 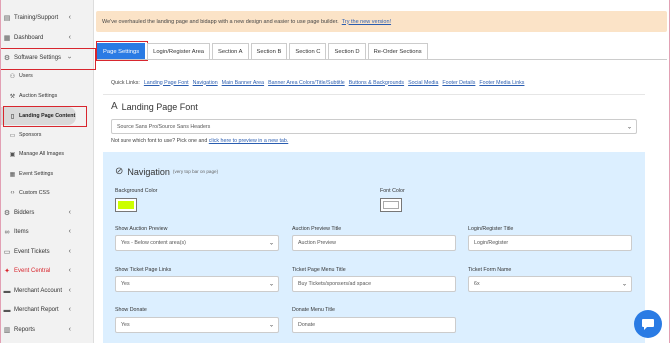 I want to click on quick-link-banner-colors: Banner Area Colors/Title/Subtitle, so click(x=306, y=83).